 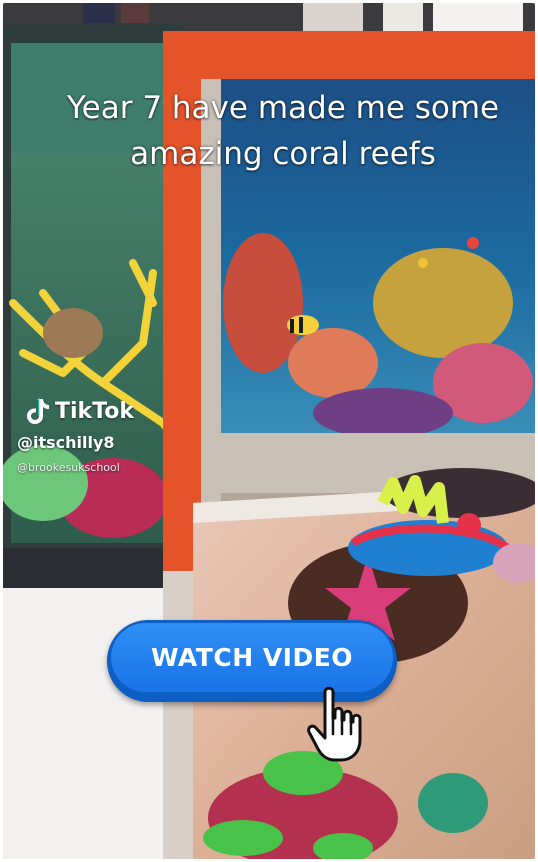 I want to click on pointer-hand-icon, so click(x=334, y=724).